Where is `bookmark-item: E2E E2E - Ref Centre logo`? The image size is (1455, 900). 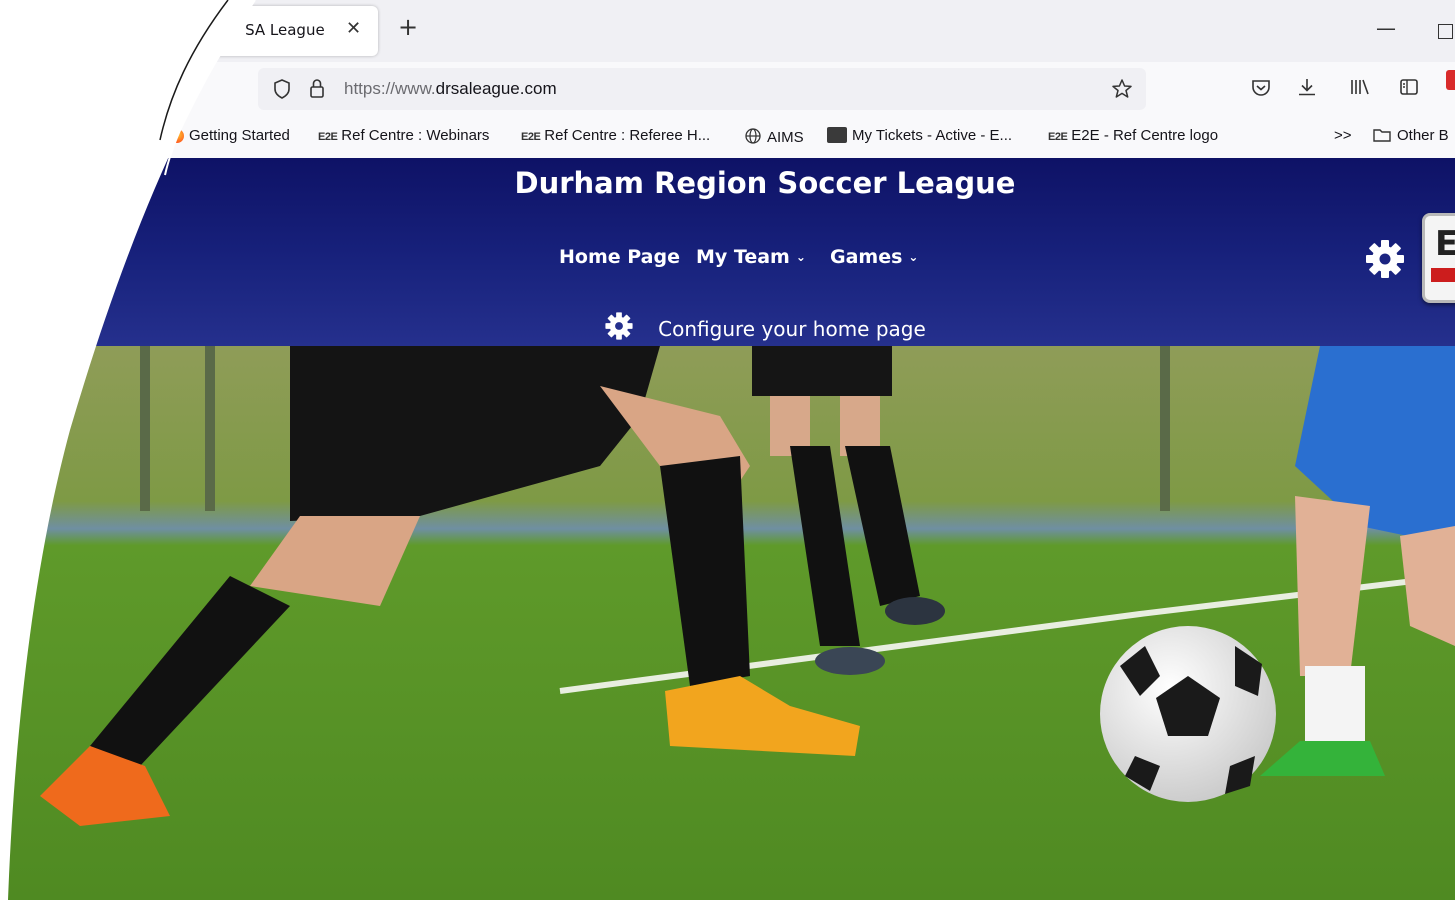
bookmark-item: E2E E2E - Ref Centre logo is located at coordinates (1133, 135).